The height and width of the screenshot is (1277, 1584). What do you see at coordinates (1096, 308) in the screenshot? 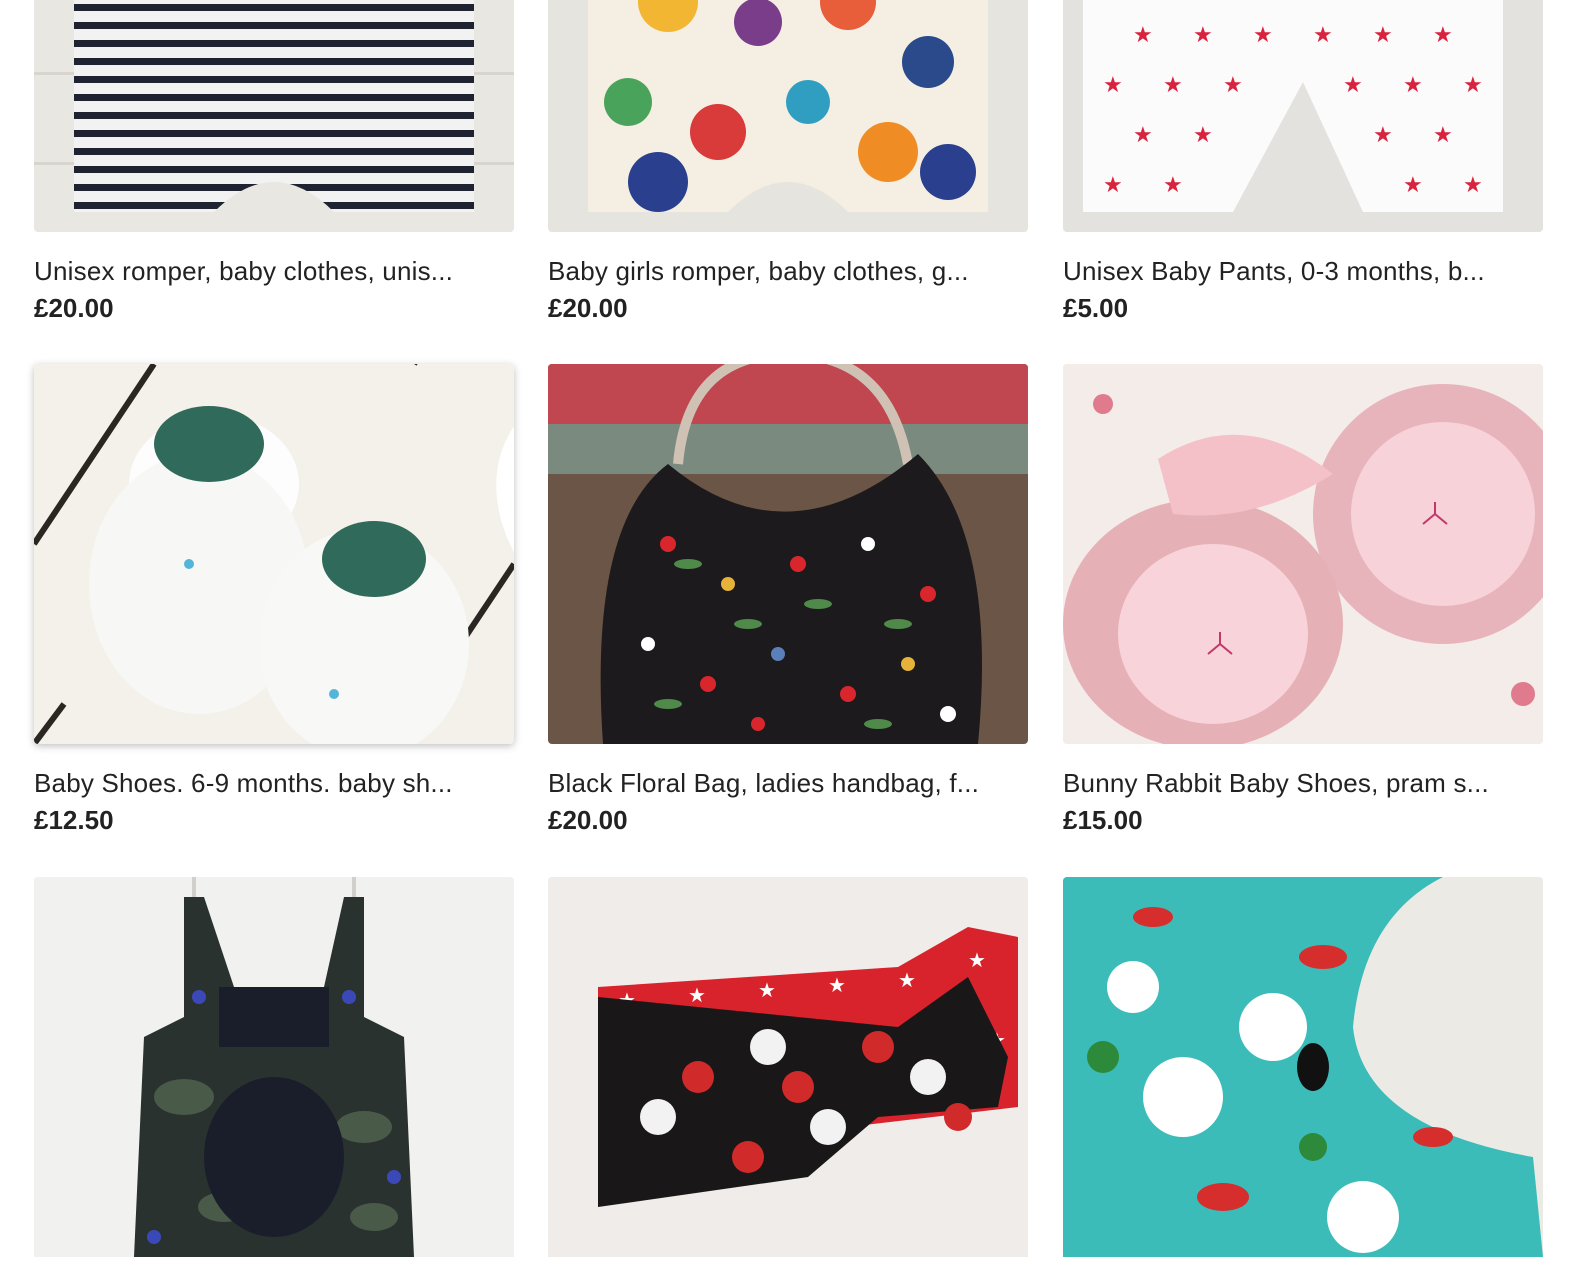
I see `listing-price: £5.00` at bounding box center [1096, 308].